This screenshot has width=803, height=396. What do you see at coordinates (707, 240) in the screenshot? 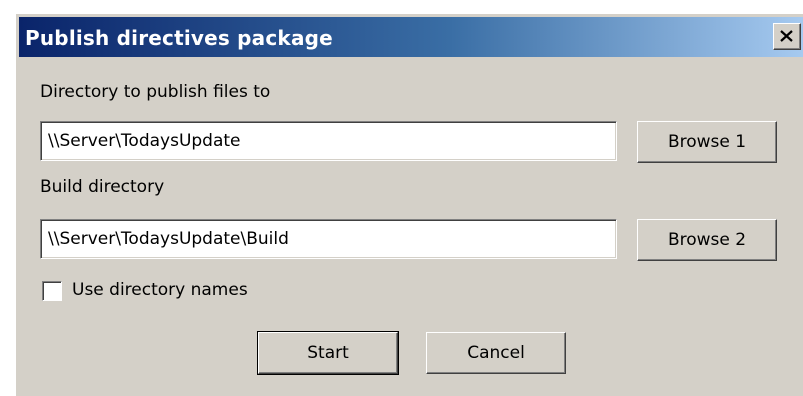
I see `browse-2-button: Browse 2` at bounding box center [707, 240].